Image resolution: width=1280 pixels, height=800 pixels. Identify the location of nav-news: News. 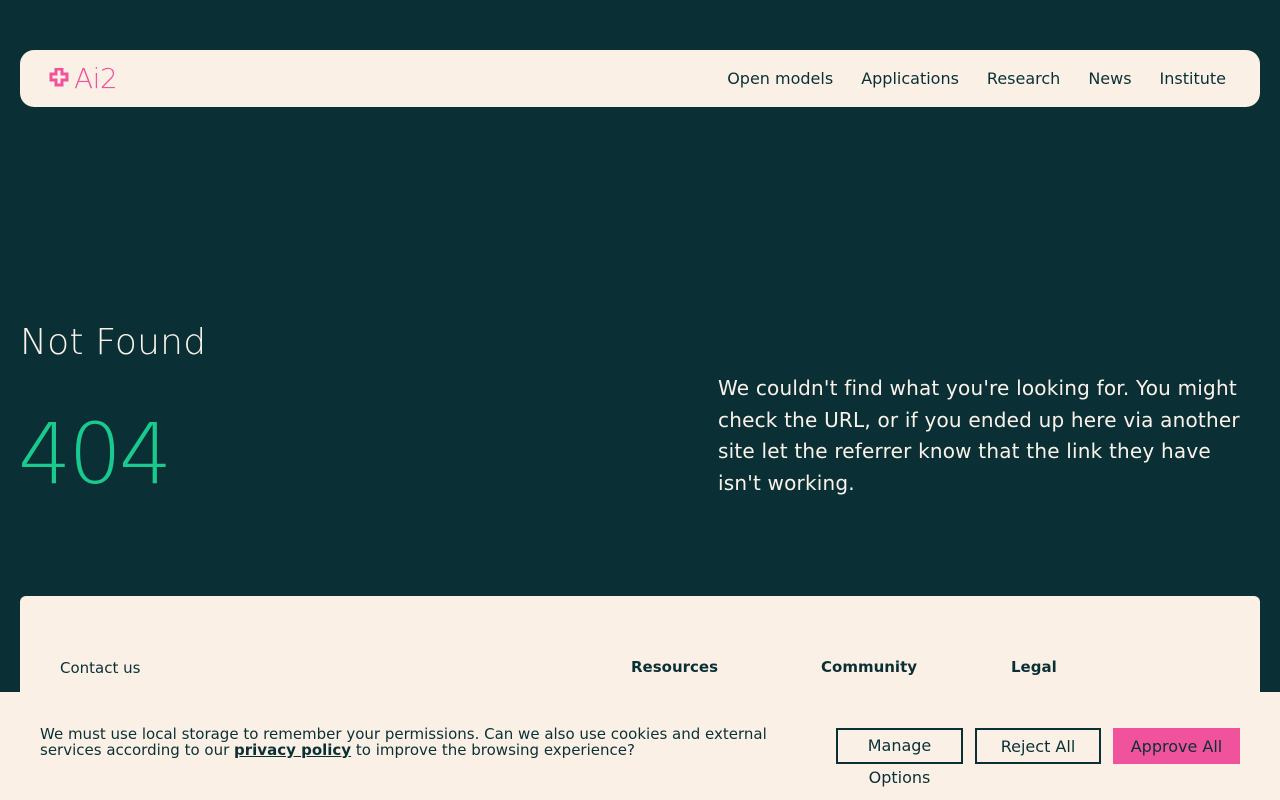
(1109, 78).